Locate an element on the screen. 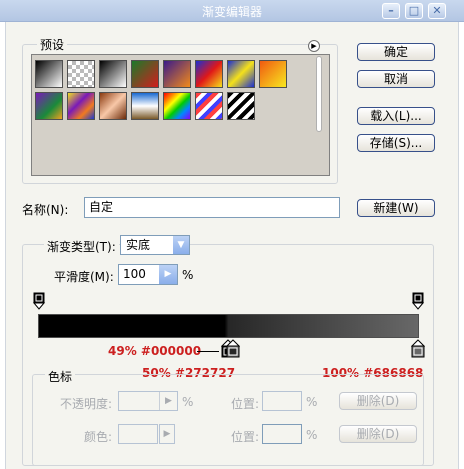 Image resolution: width=464 pixels, height=469 pixels. minimize-button: – is located at coordinates (391, 11).